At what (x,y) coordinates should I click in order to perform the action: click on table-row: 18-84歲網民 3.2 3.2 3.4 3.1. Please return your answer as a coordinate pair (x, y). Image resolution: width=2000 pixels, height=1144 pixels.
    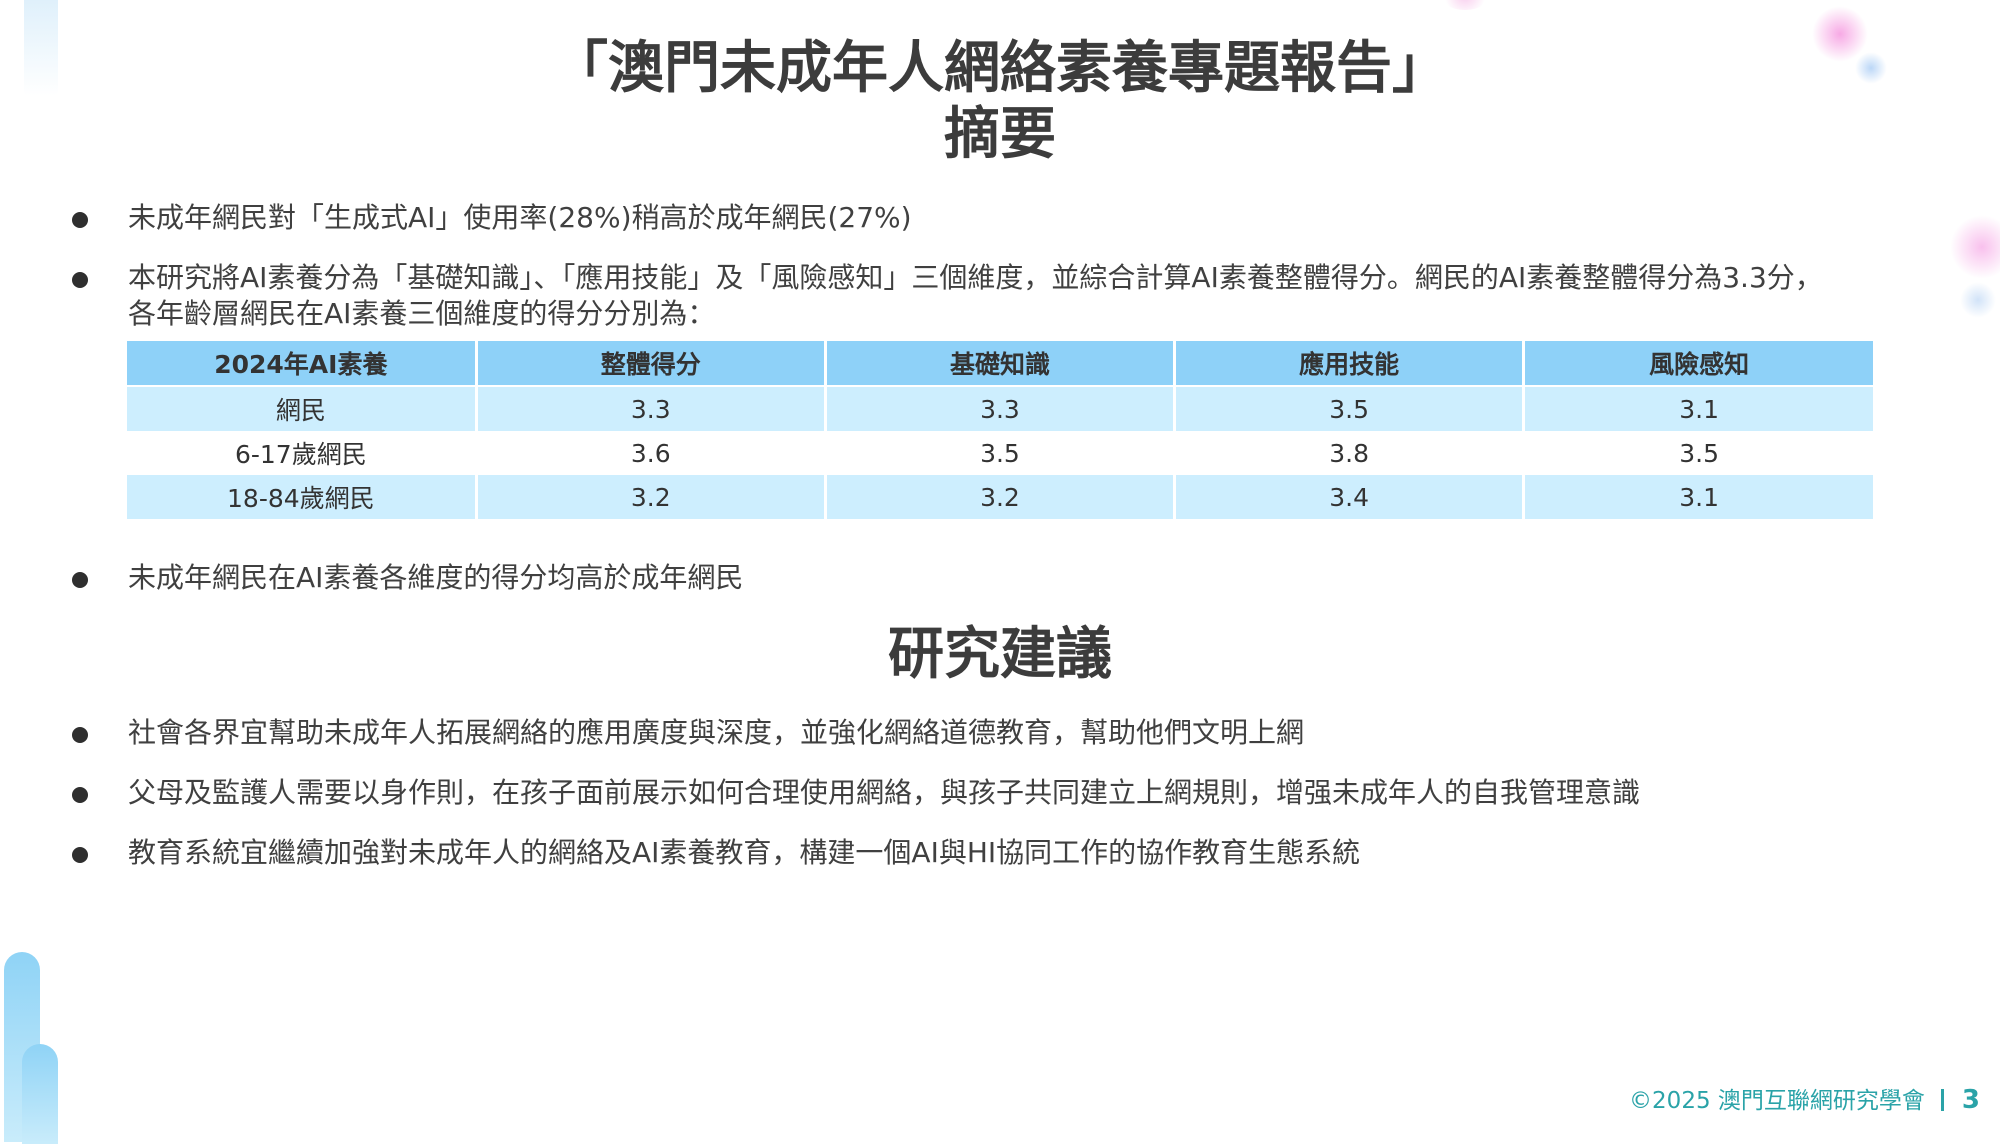
    Looking at the image, I should click on (1000, 497).